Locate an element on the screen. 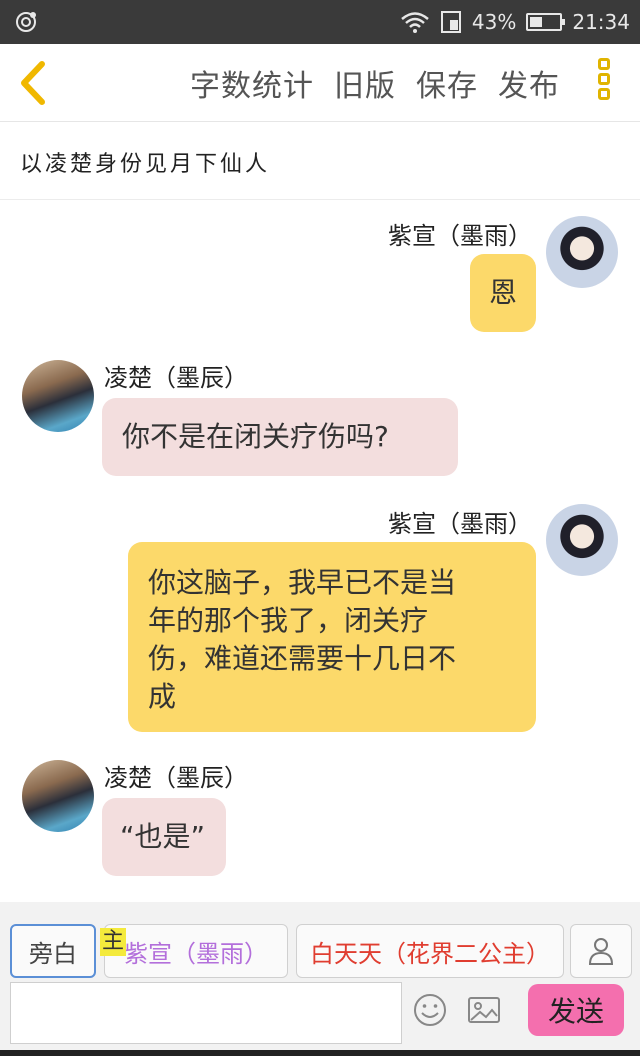 The width and height of the screenshot is (640, 1056). back-chevron-icon is located at coordinates (34, 83).